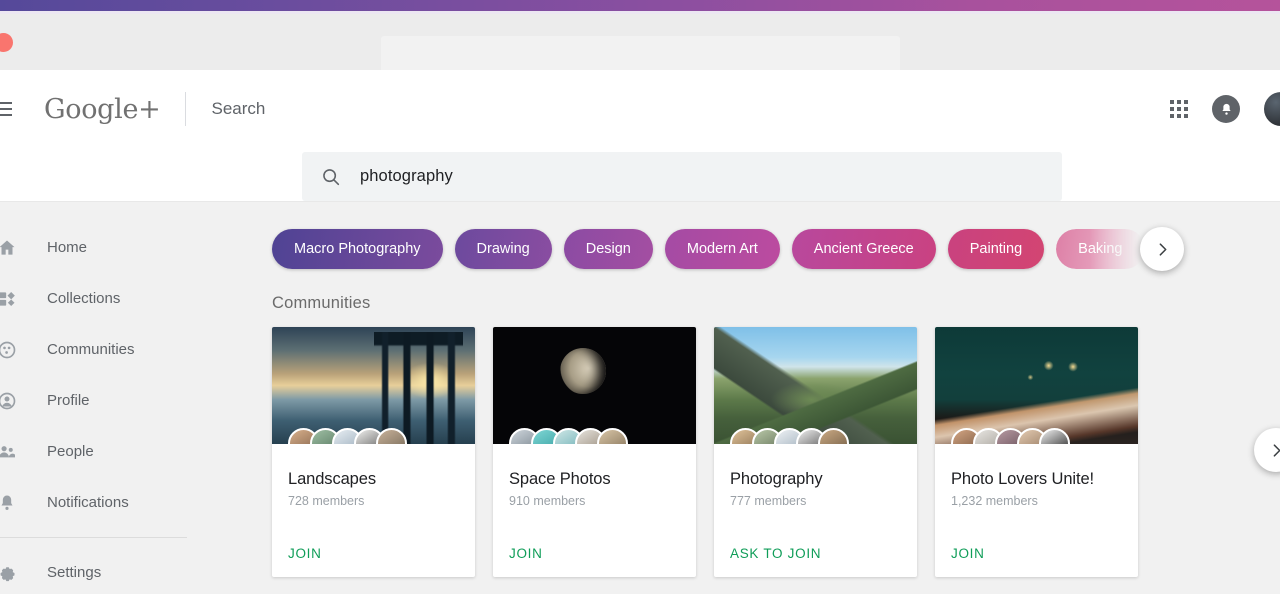 The image size is (1280, 605). Describe the element at coordinates (6, 42) in the screenshot. I see `close-window-button` at that location.